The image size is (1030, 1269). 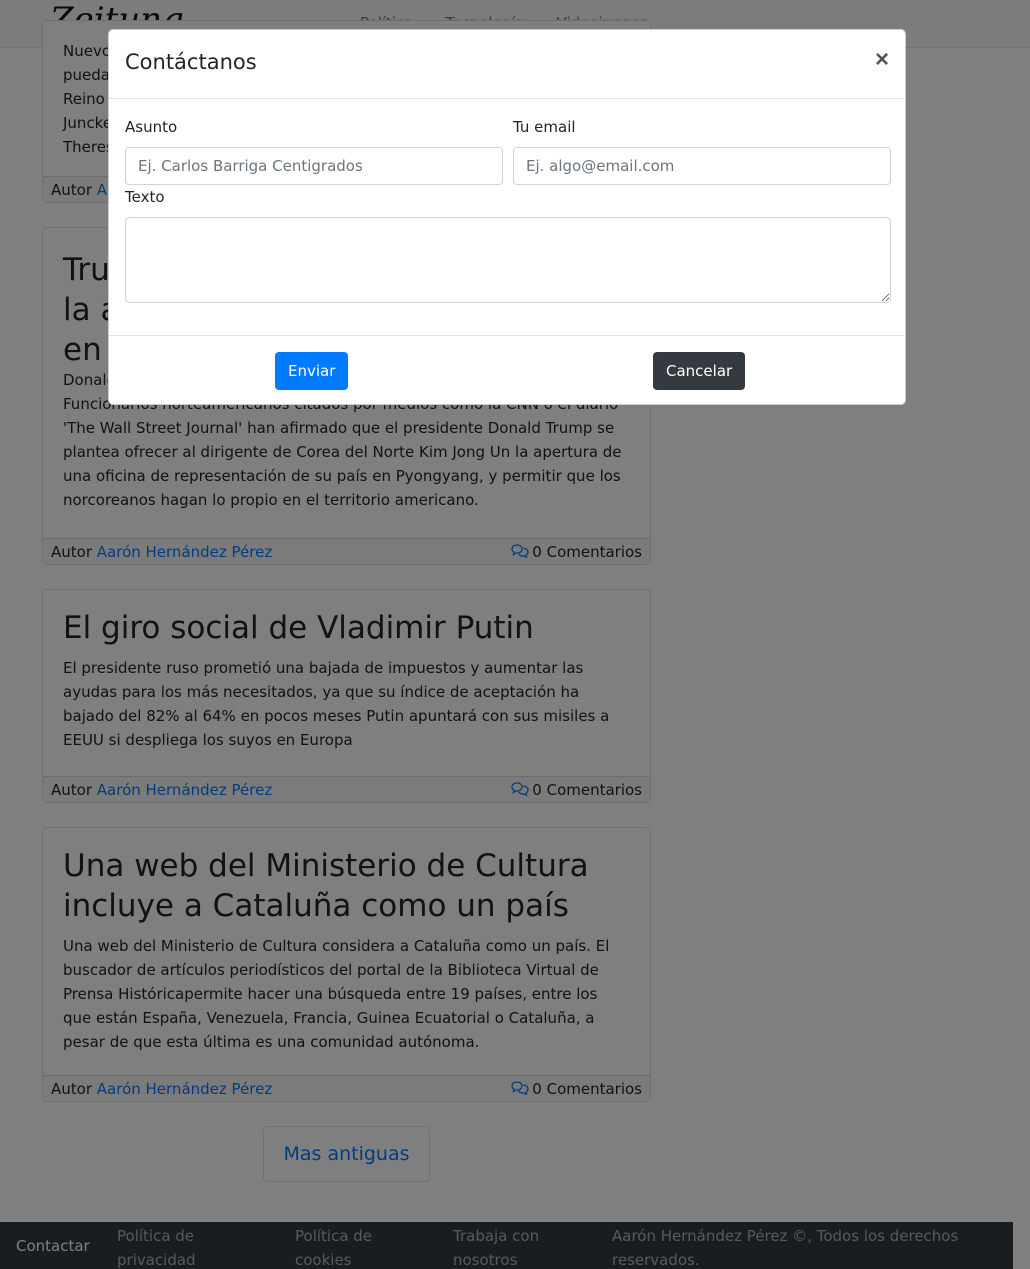 I want to click on modal-header: Contáctanos ×, so click(x=507, y=64).